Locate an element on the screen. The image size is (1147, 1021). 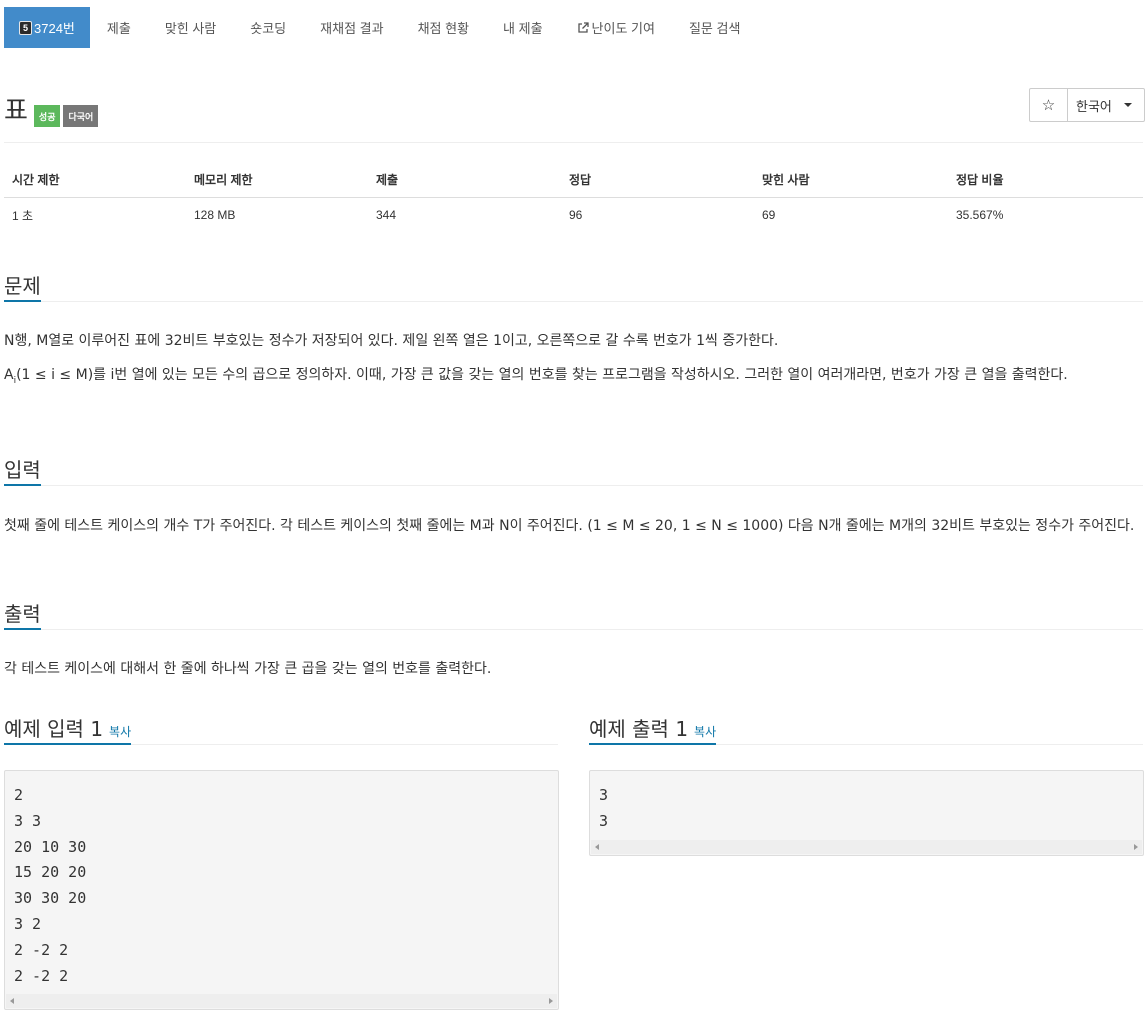
problem-number: 3724번 is located at coordinates (54, 28).